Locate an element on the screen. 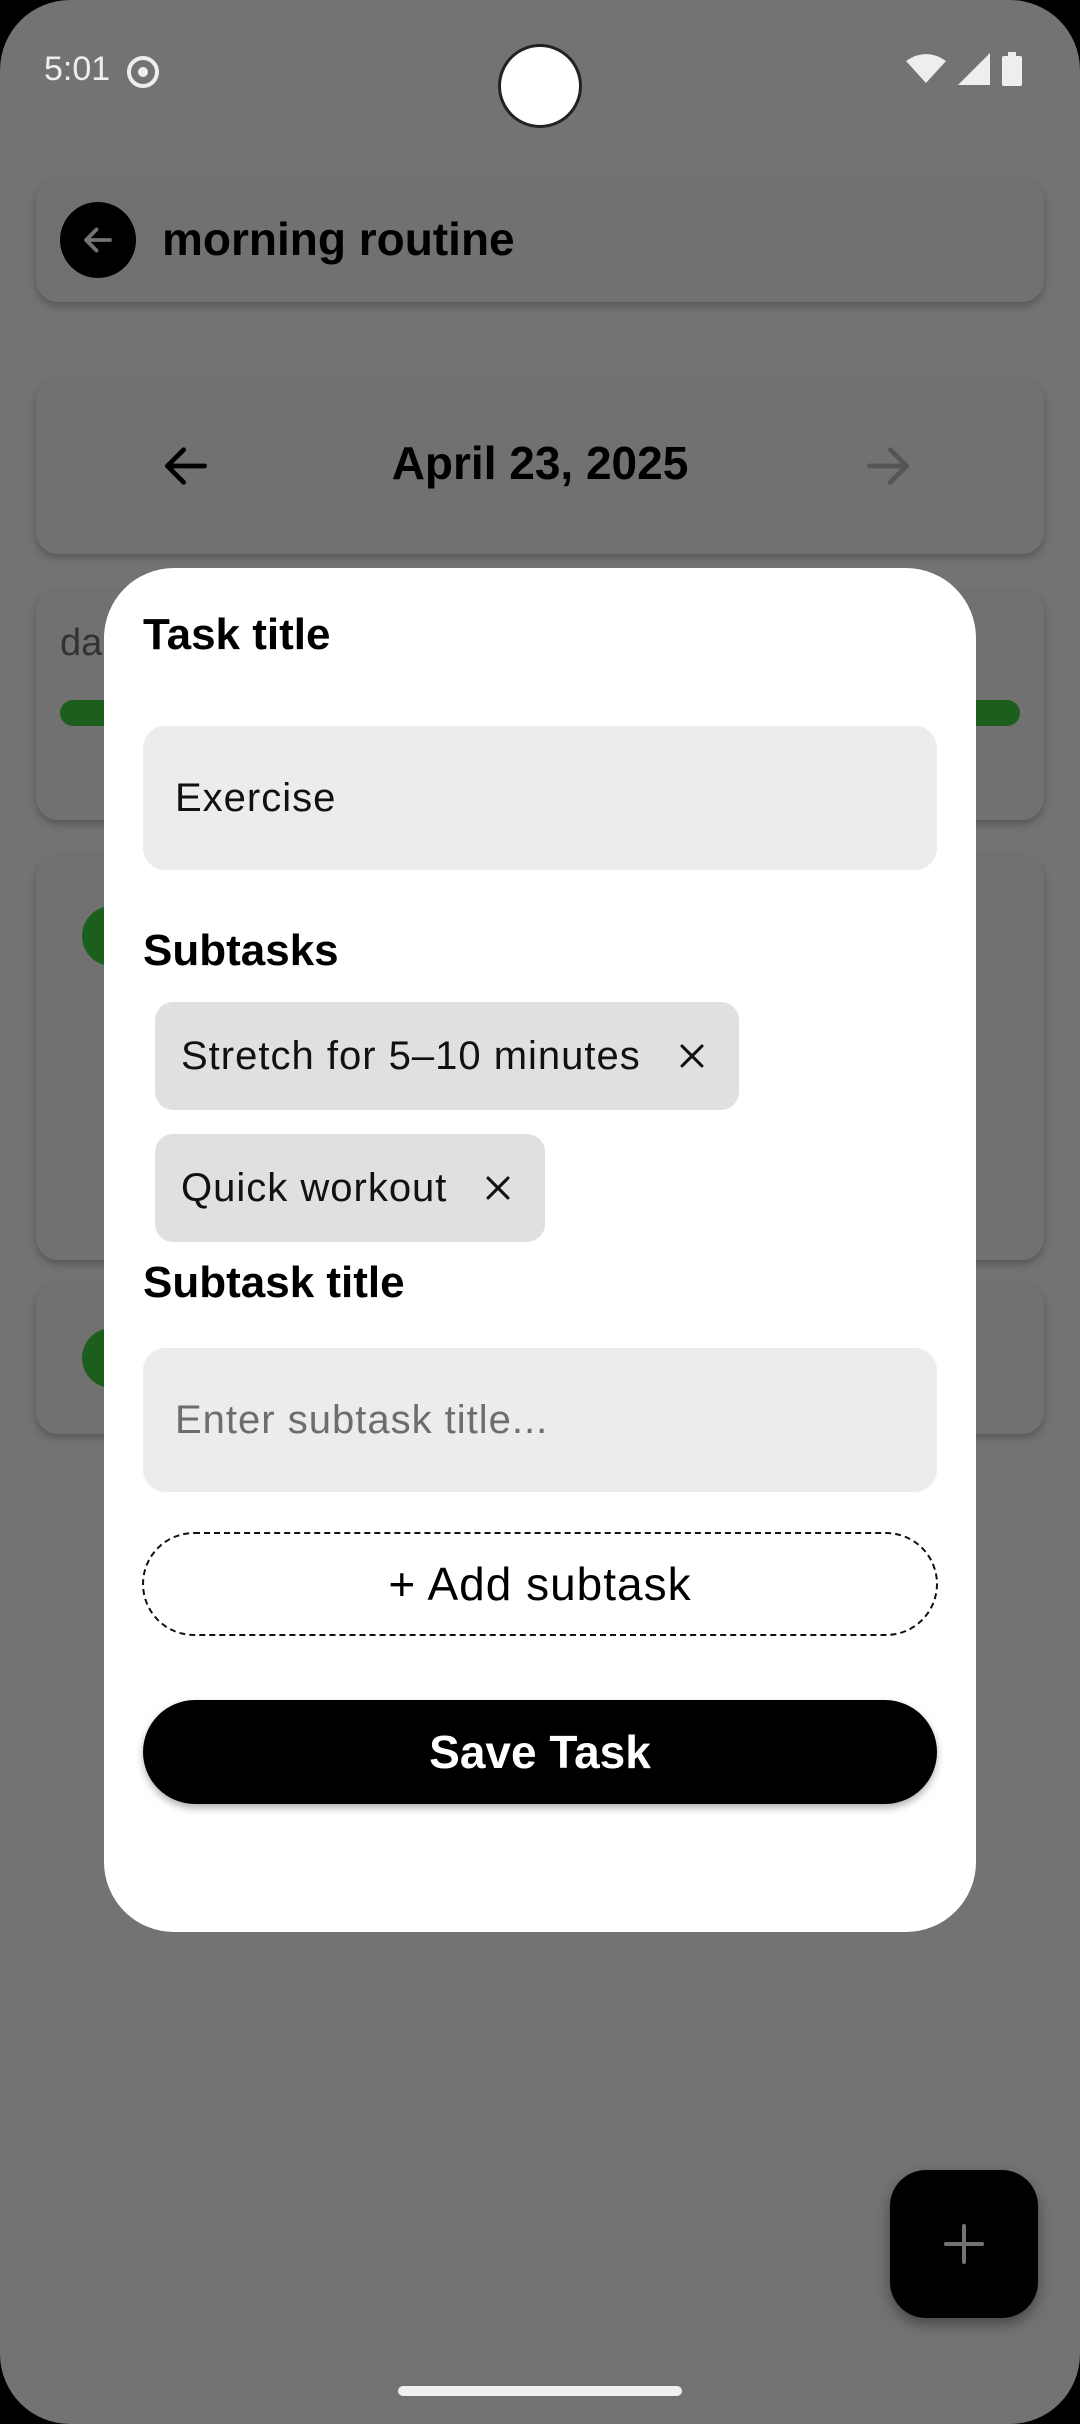  date-navigator: April 23, 2025 is located at coordinates (540, 466).